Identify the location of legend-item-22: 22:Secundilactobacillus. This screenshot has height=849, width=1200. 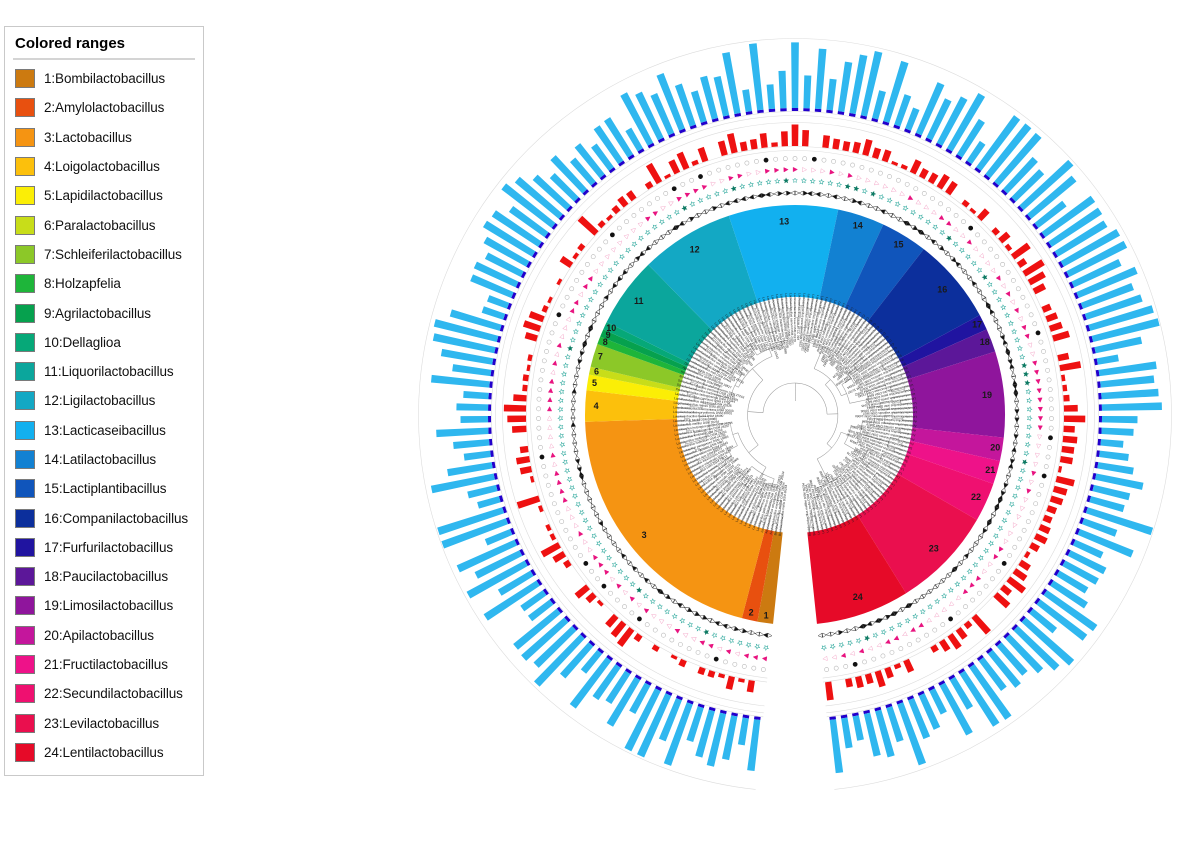
(104, 693).